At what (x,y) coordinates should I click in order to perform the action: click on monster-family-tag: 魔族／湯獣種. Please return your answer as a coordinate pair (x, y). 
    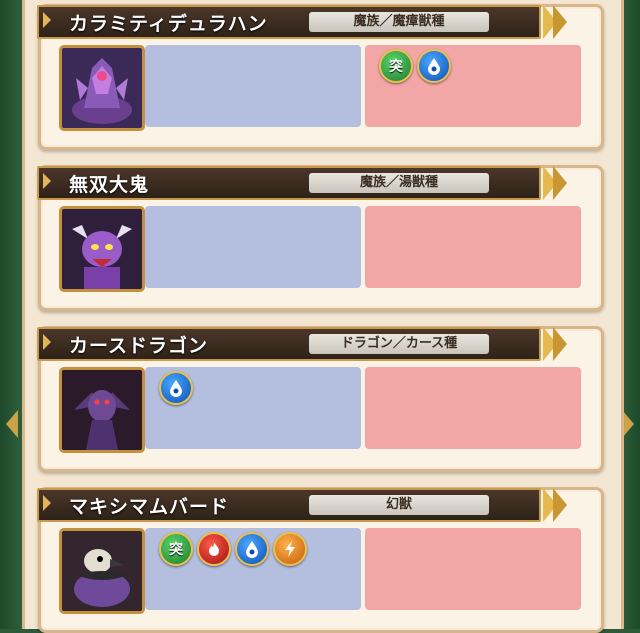
    Looking at the image, I should click on (399, 183).